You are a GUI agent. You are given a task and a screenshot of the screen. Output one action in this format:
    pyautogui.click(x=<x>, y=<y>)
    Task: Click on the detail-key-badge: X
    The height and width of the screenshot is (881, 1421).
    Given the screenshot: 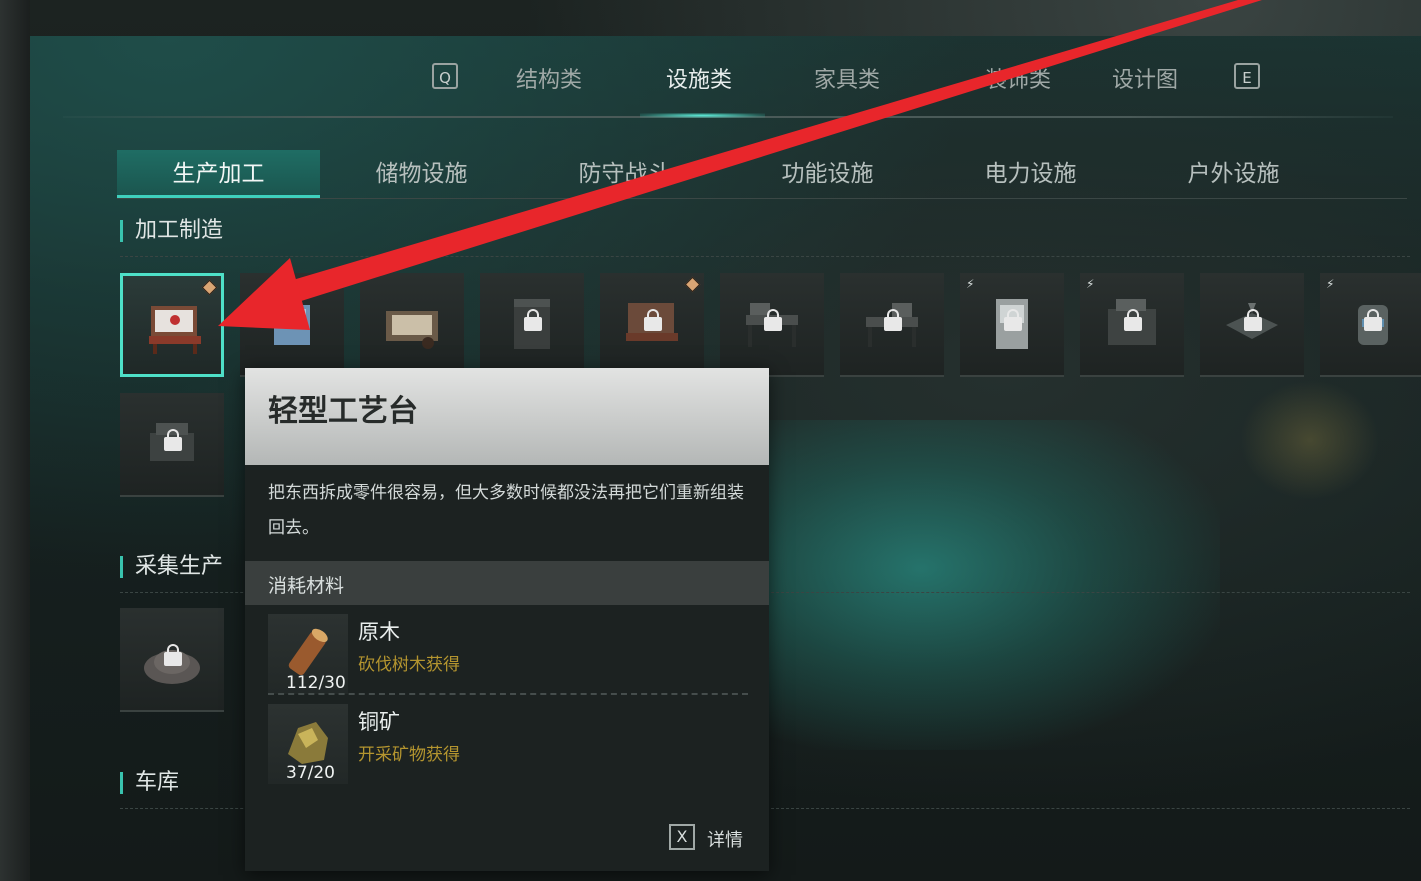 What is the action you would take?
    pyautogui.click(x=682, y=837)
    